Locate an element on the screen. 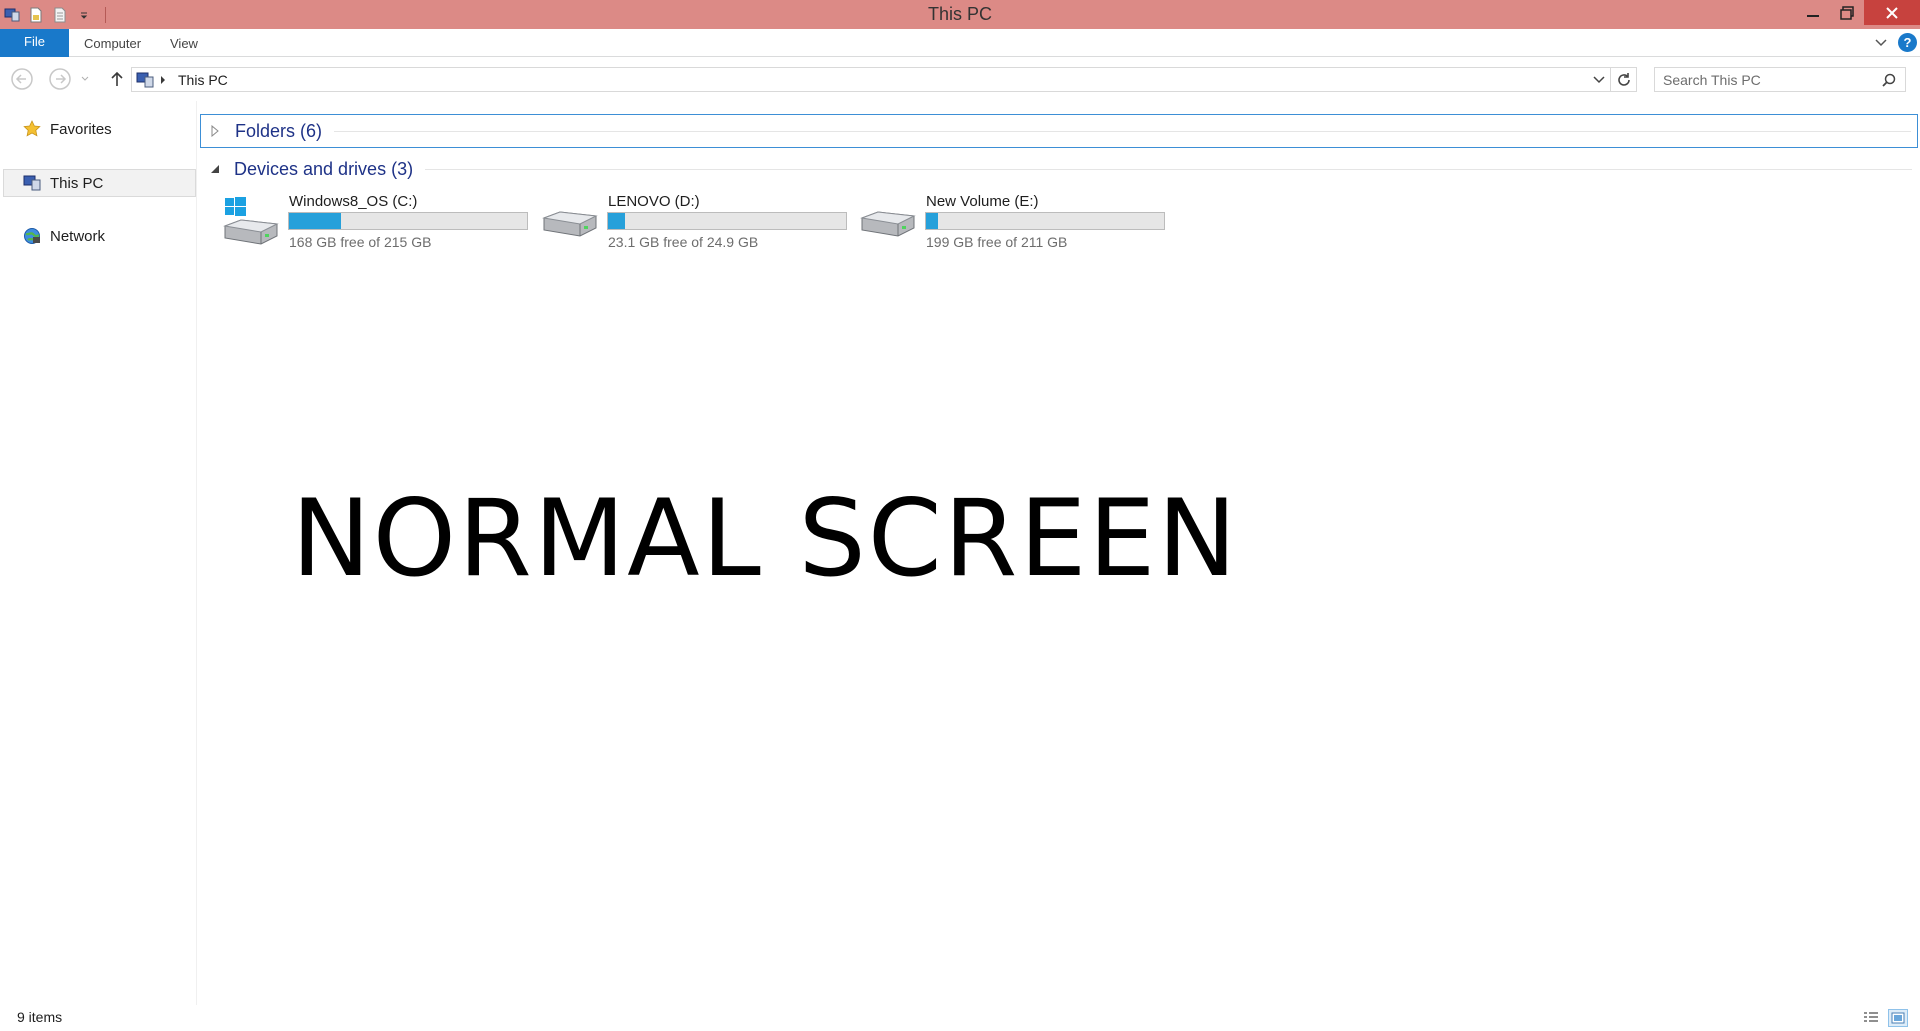 This screenshot has height=1031, width=1920. refresh-icon is located at coordinates (1623, 79).